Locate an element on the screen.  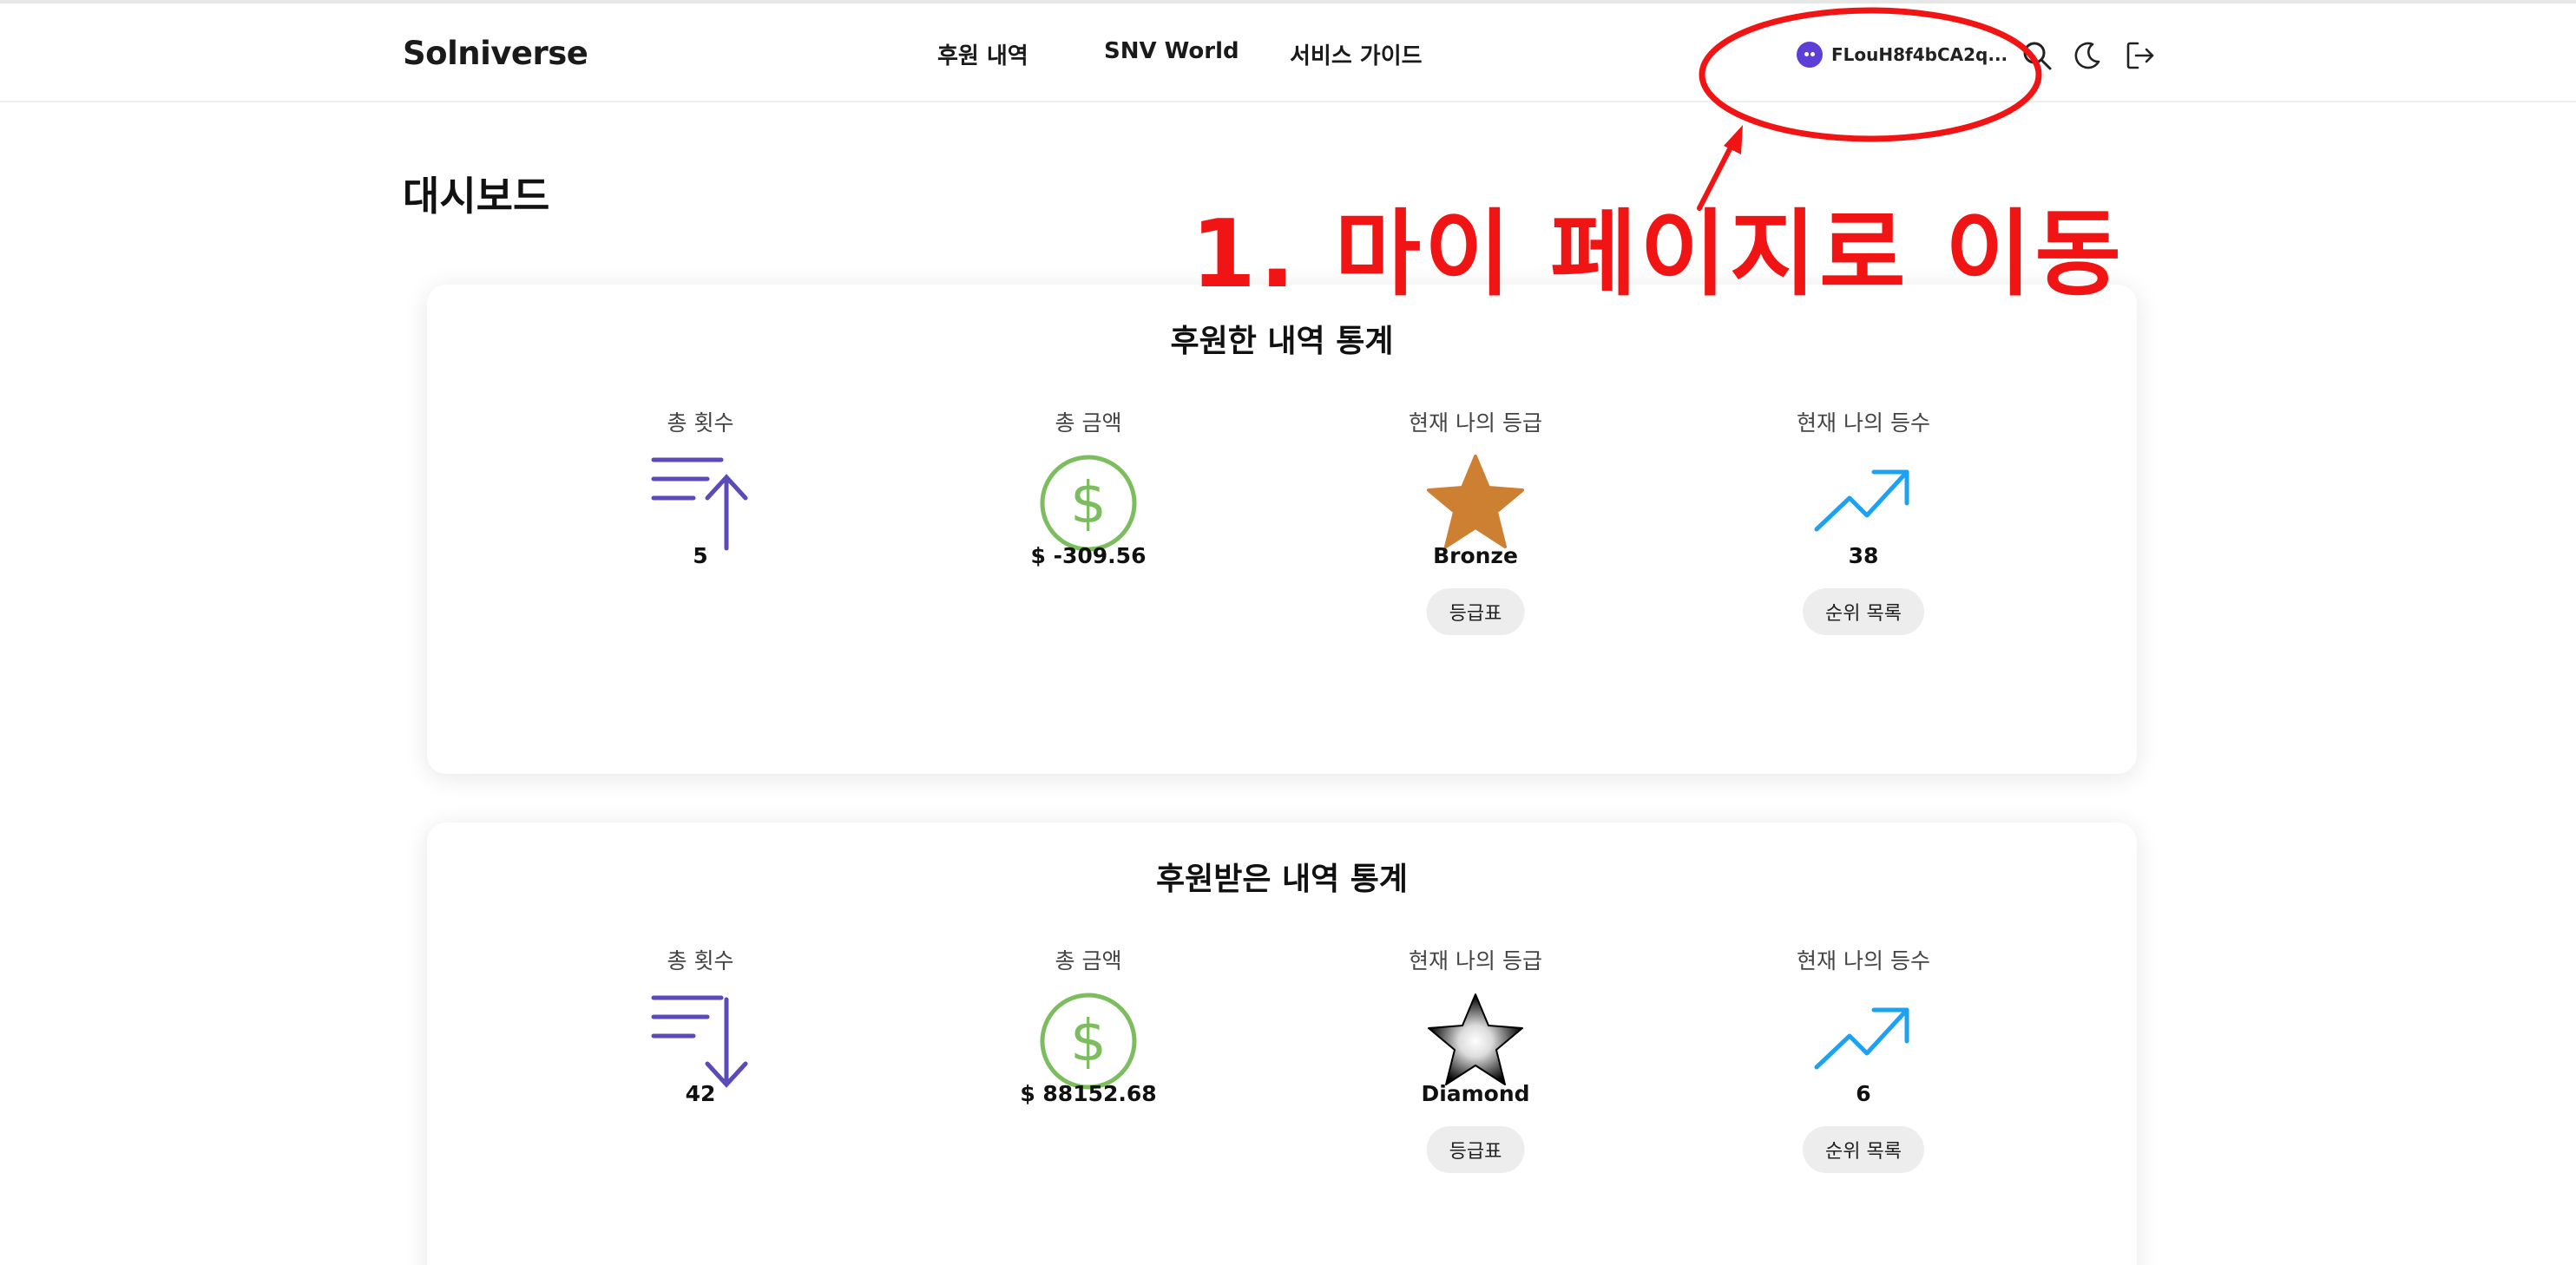
sort-descending-icon is located at coordinates (699, 1041).